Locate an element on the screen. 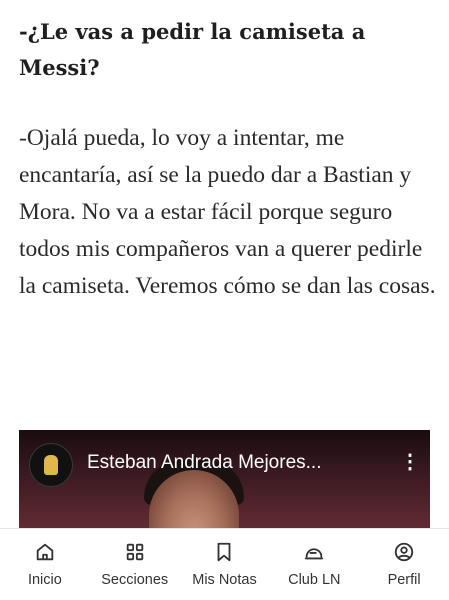  nav-item-secciones: Secciones is located at coordinates (135, 564).